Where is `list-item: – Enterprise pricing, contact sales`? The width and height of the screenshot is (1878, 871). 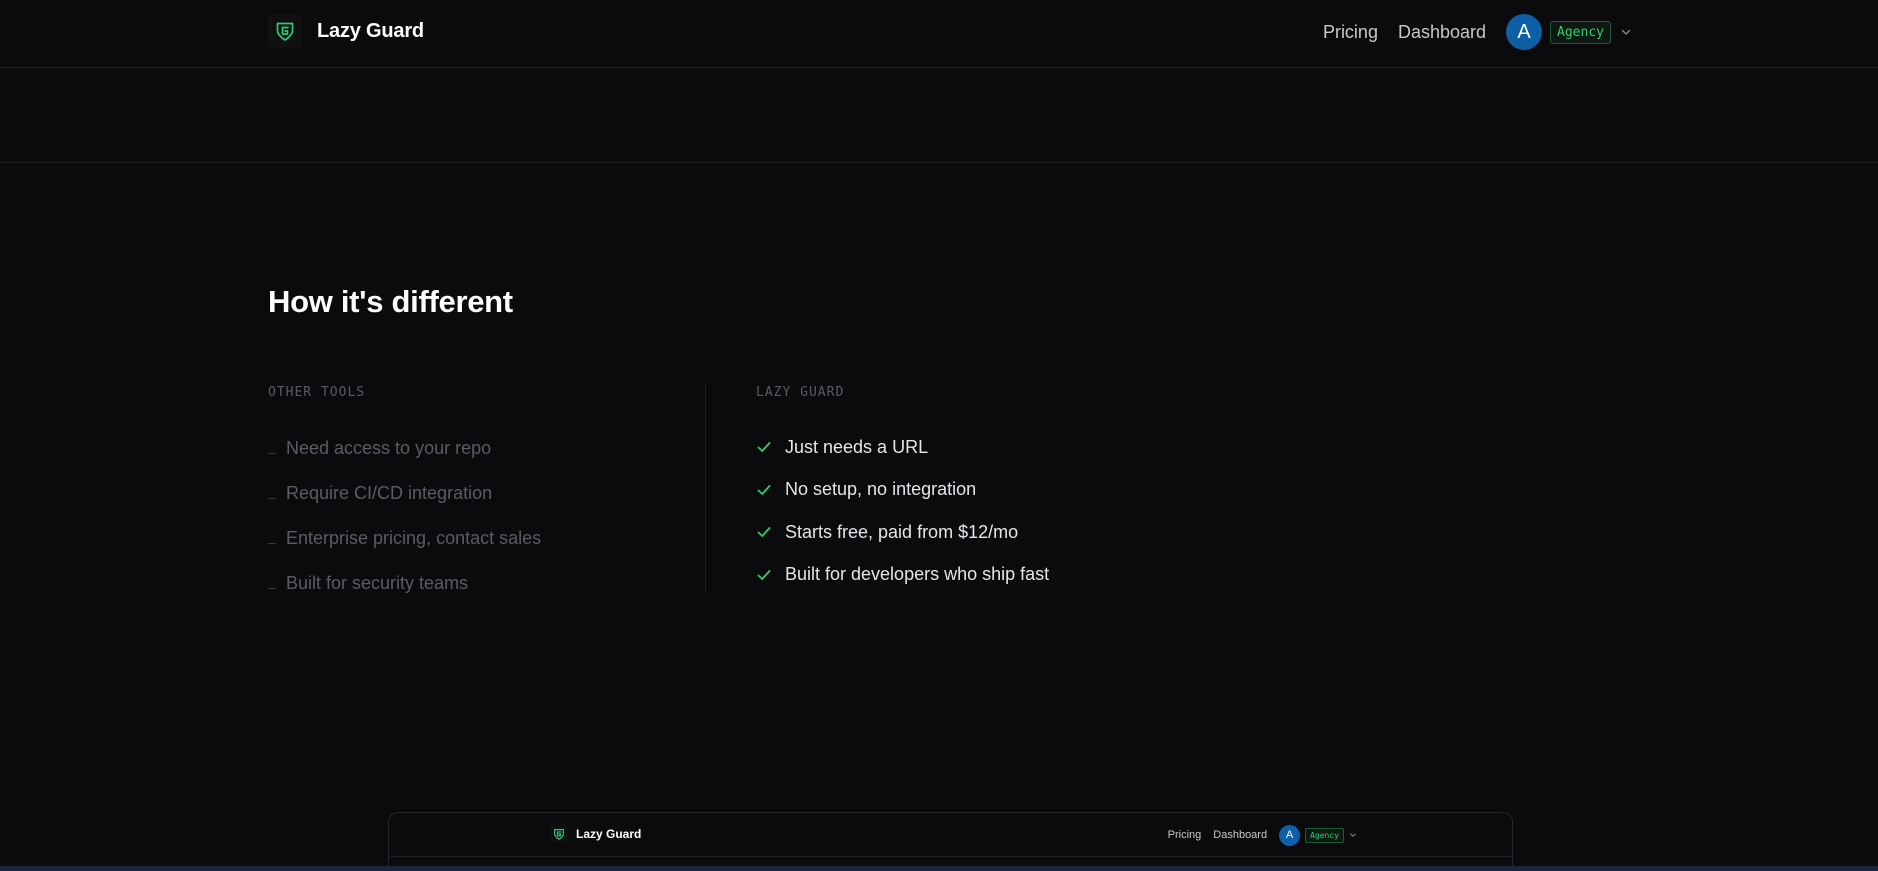
list-item: – Enterprise pricing, contact sales is located at coordinates (483, 538).